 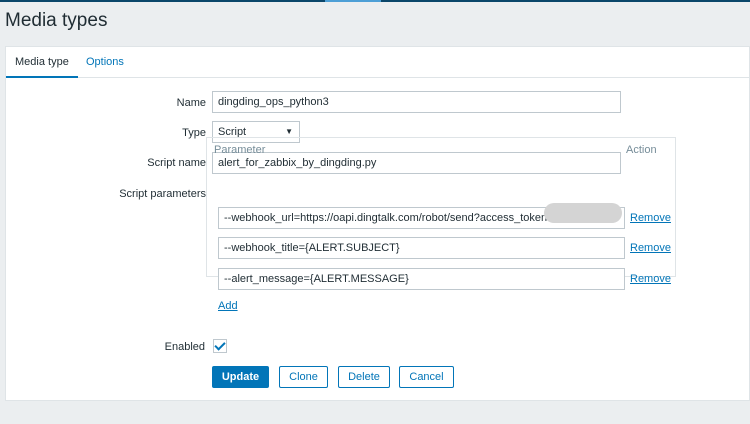 What do you see at coordinates (421, 248) in the screenshot?
I see `parameter-input: --webhook_title={ALERT.SUBJECT}` at bounding box center [421, 248].